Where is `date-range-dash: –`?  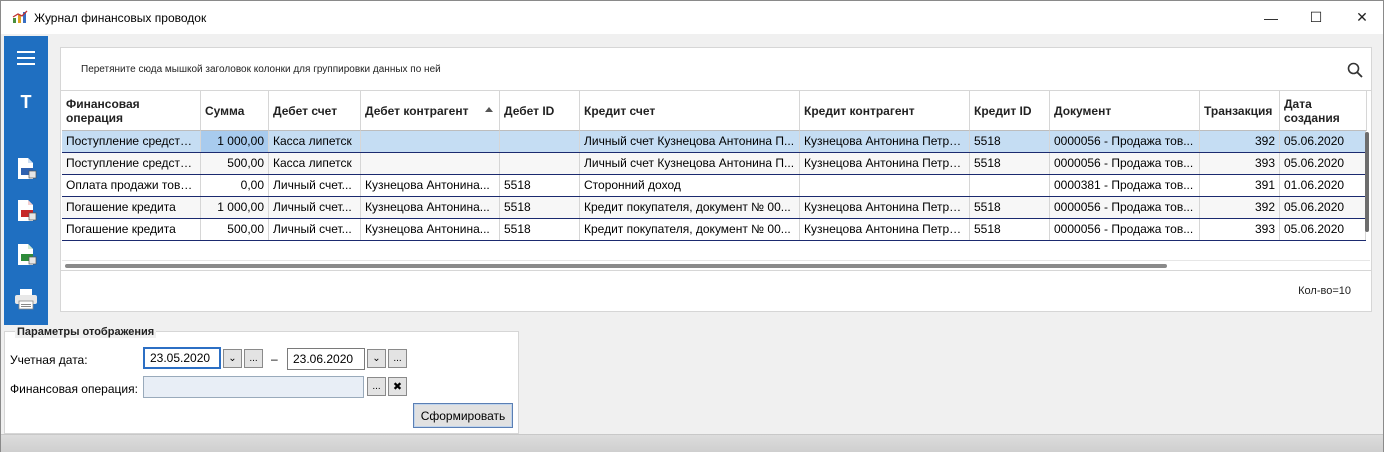
date-range-dash: – is located at coordinates (274, 359).